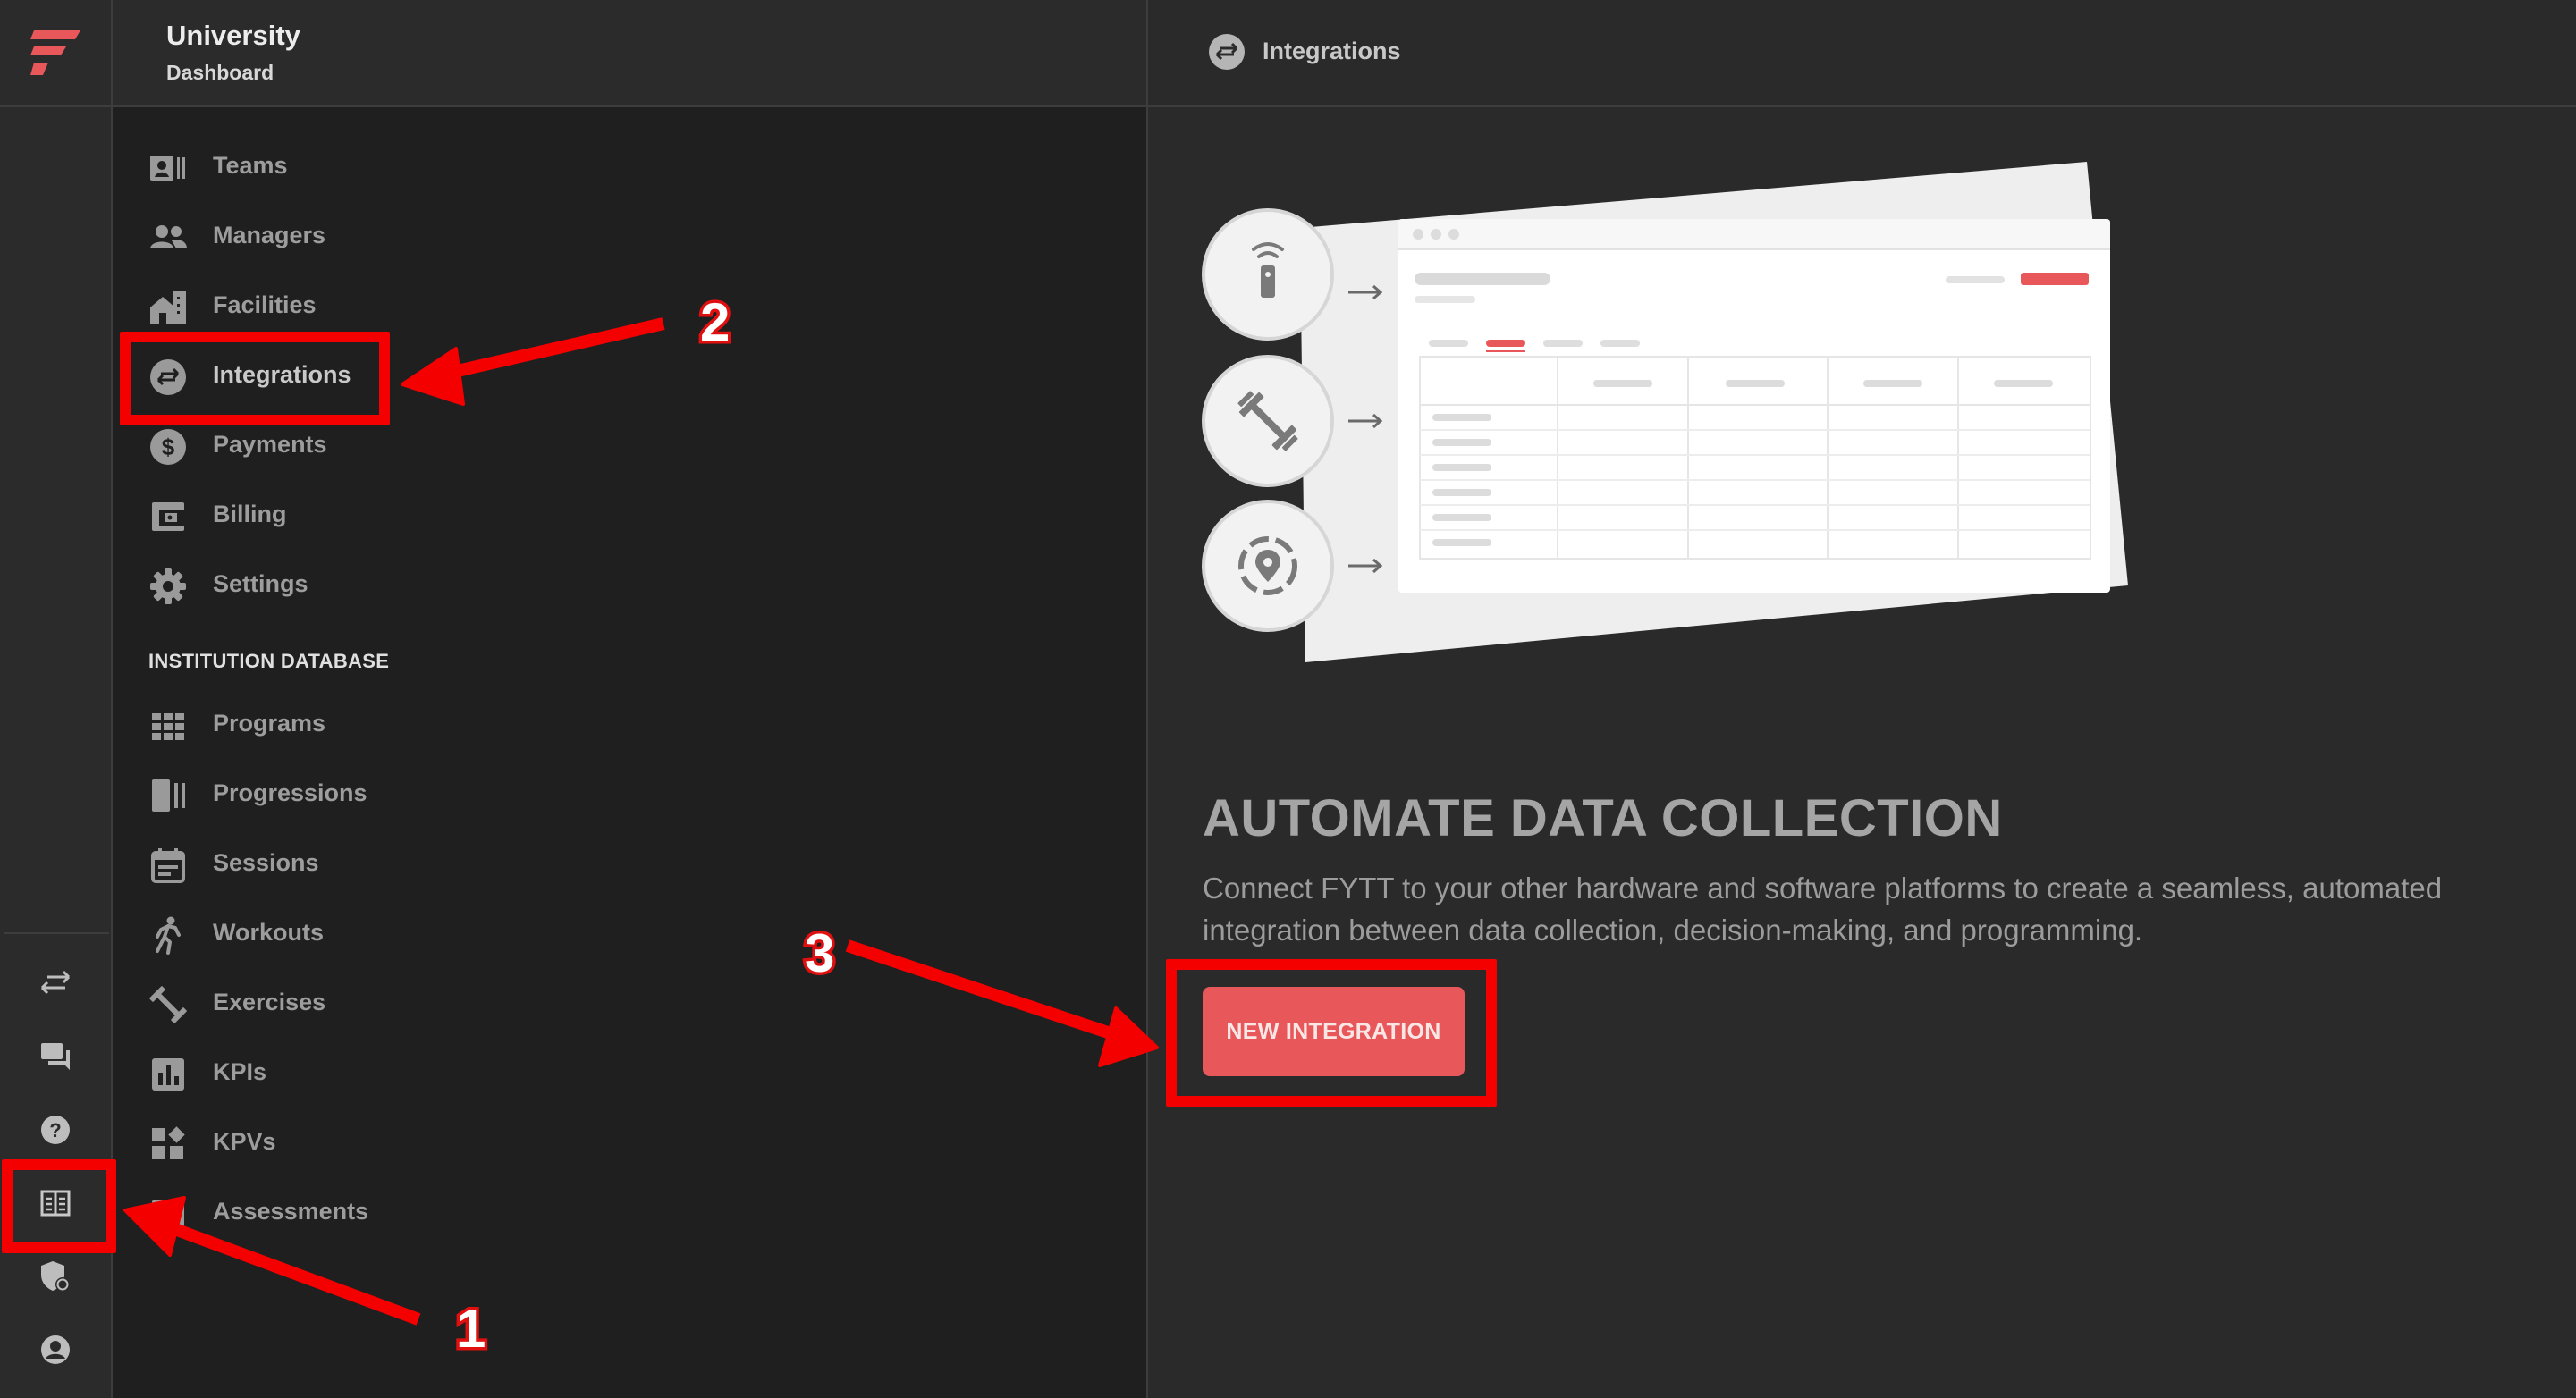 The width and height of the screenshot is (2576, 1398). Describe the element at coordinates (819, 954) in the screenshot. I see `annotation-step-3: 3` at that location.